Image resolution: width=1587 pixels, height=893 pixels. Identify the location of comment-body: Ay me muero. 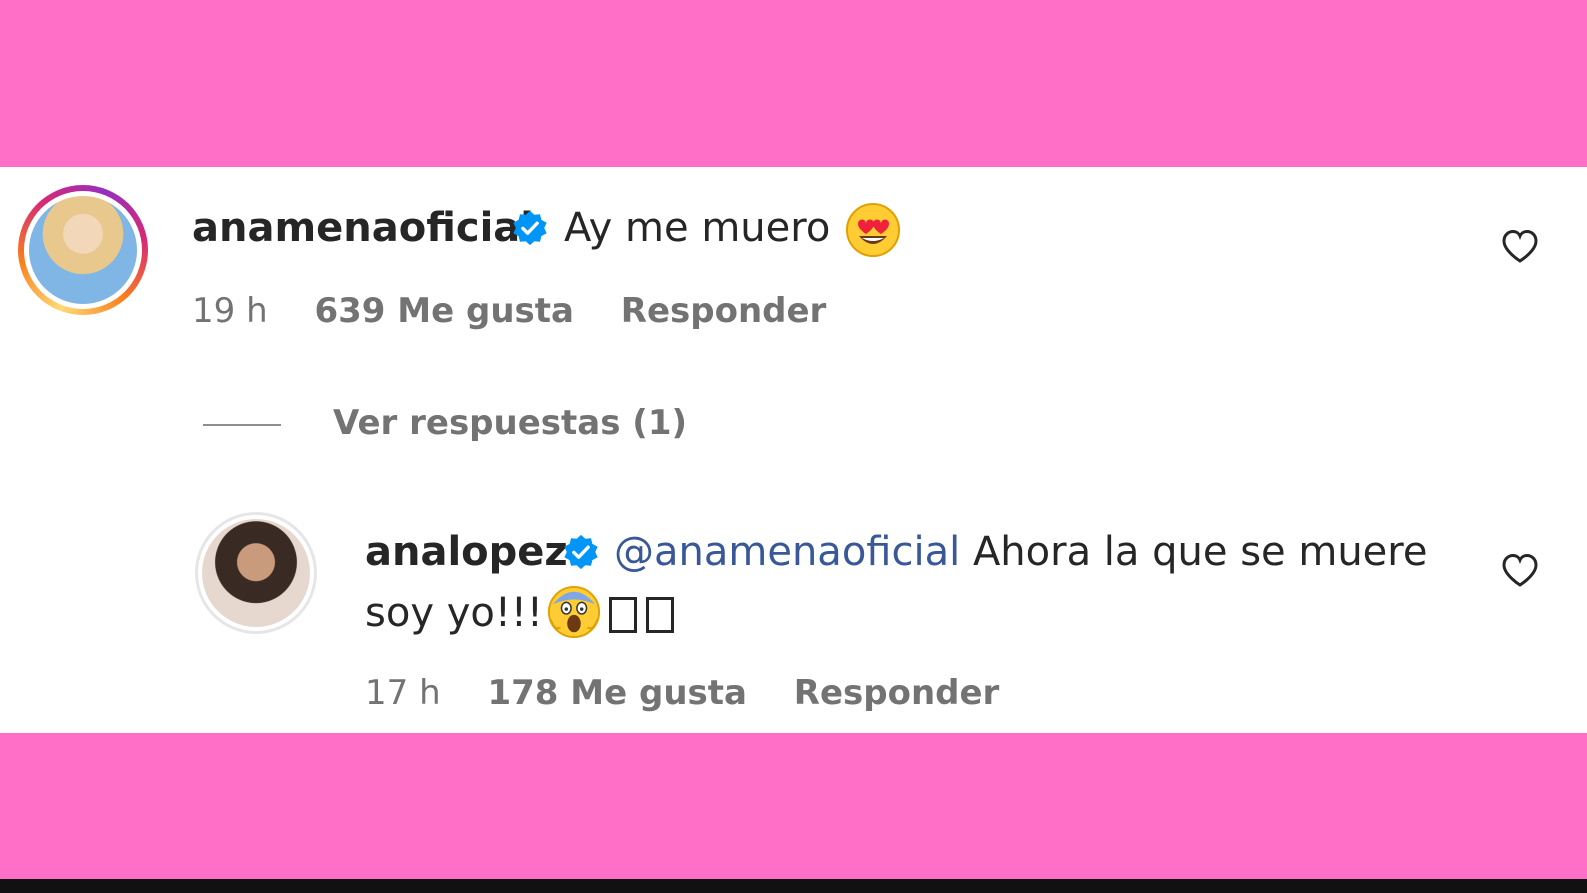
(697, 228).